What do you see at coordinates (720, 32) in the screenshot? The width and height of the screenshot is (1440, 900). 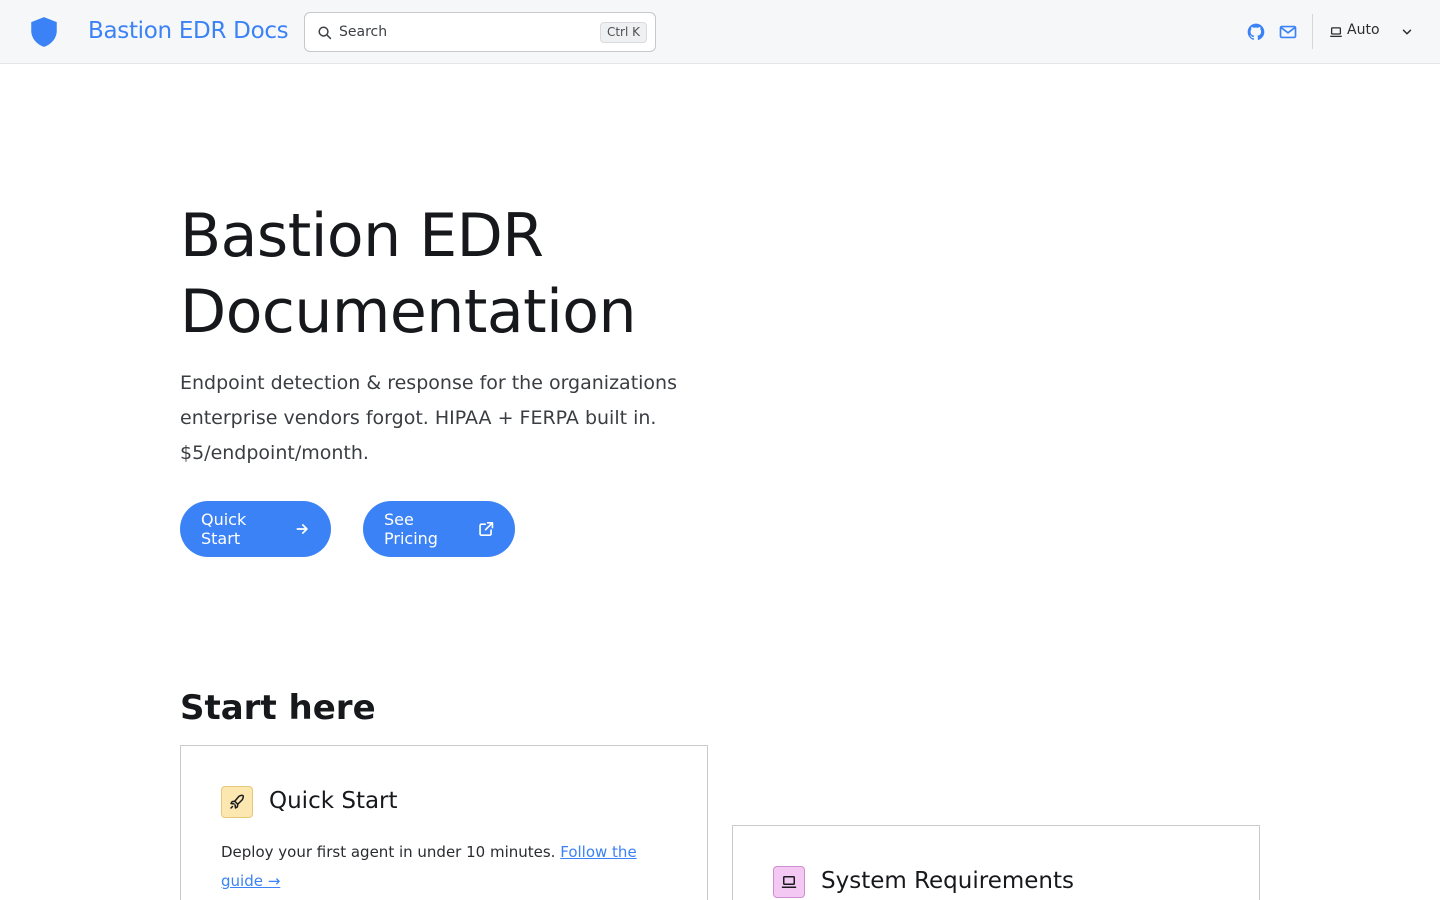 I see `top-navbar: Bastion EDR Docs Search Ctrl K Auto` at bounding box center [720, 32].